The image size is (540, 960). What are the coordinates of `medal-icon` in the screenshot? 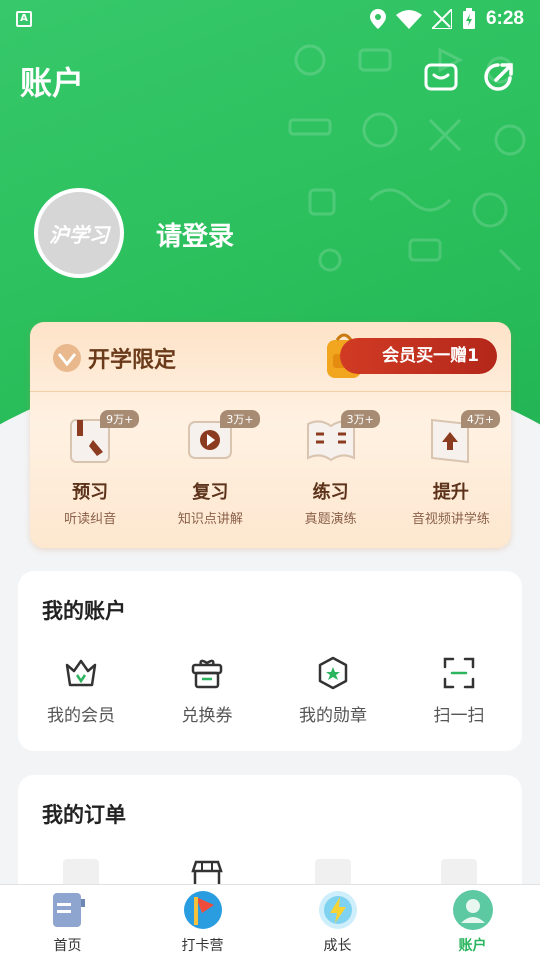 It's located at (333, 673).